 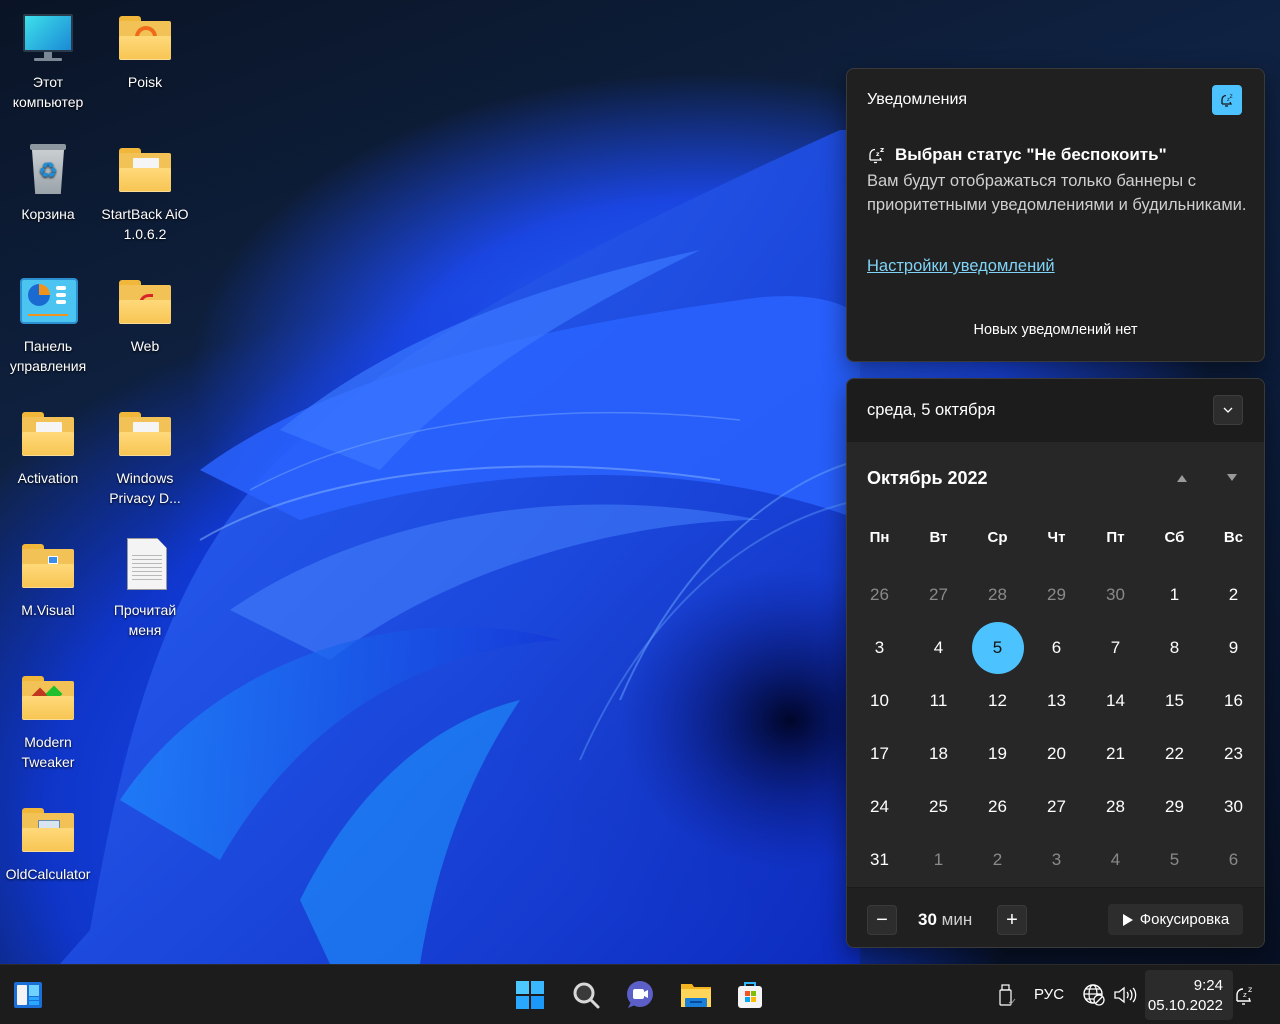 I want to click on calendar-day-number: 24, so click(x=879, y=806).